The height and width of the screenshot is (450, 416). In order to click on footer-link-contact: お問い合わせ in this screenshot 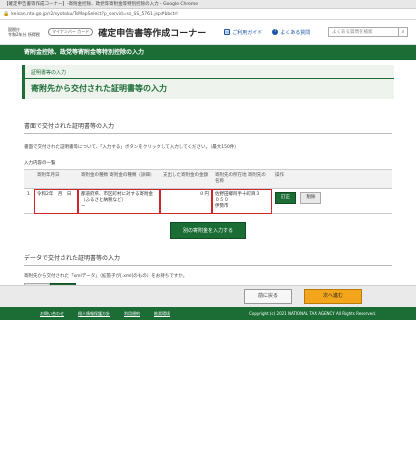, I will do `click(52, 313)`.